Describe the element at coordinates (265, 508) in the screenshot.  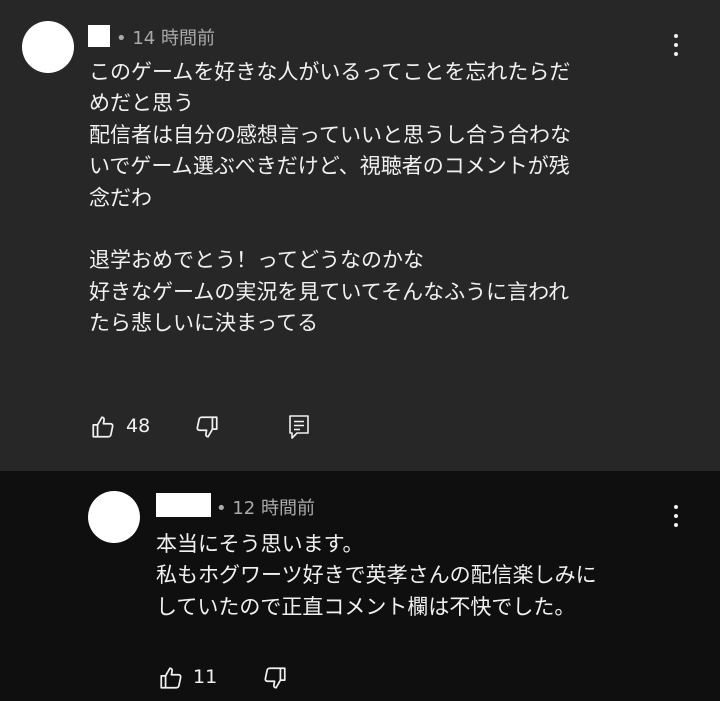
I see `comment-timestamp: • 12 時間前` at that location.